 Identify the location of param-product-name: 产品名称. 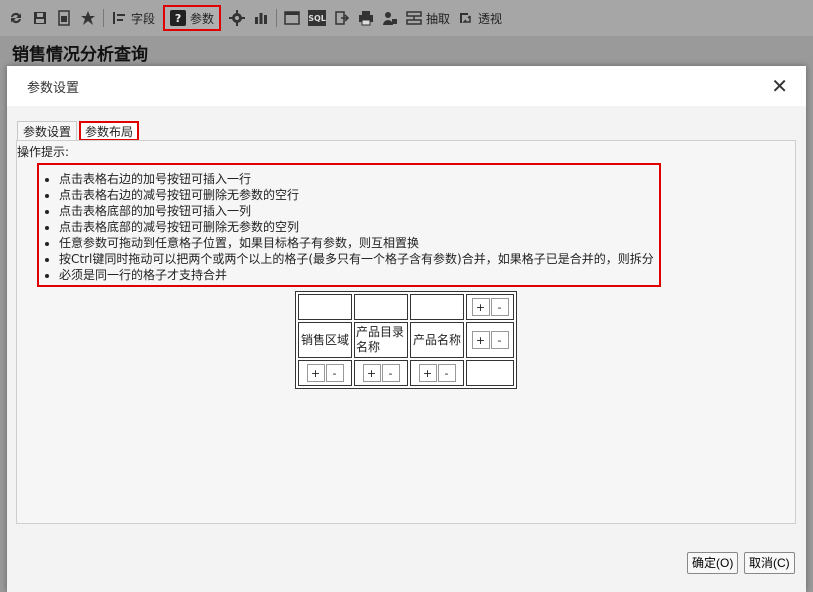
(436, 339).